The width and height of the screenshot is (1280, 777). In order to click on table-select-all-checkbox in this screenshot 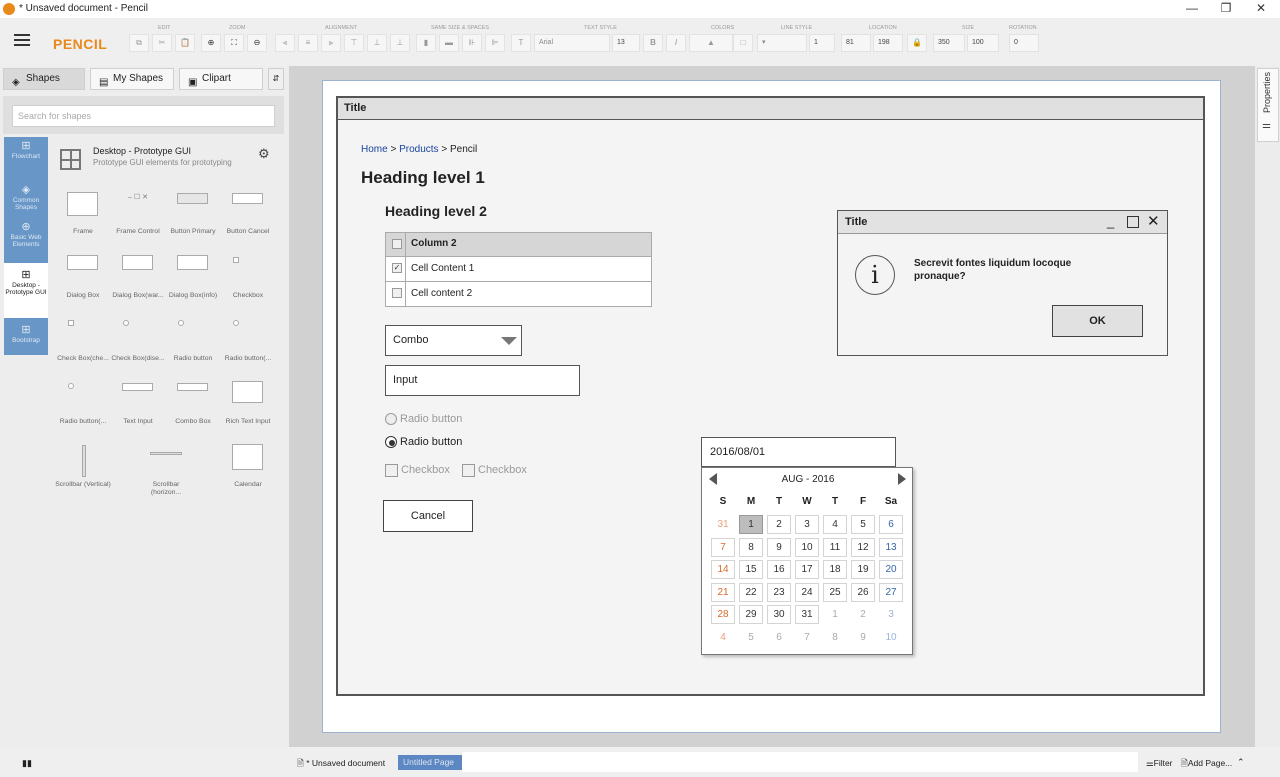, I will do `click(397, 244)`.